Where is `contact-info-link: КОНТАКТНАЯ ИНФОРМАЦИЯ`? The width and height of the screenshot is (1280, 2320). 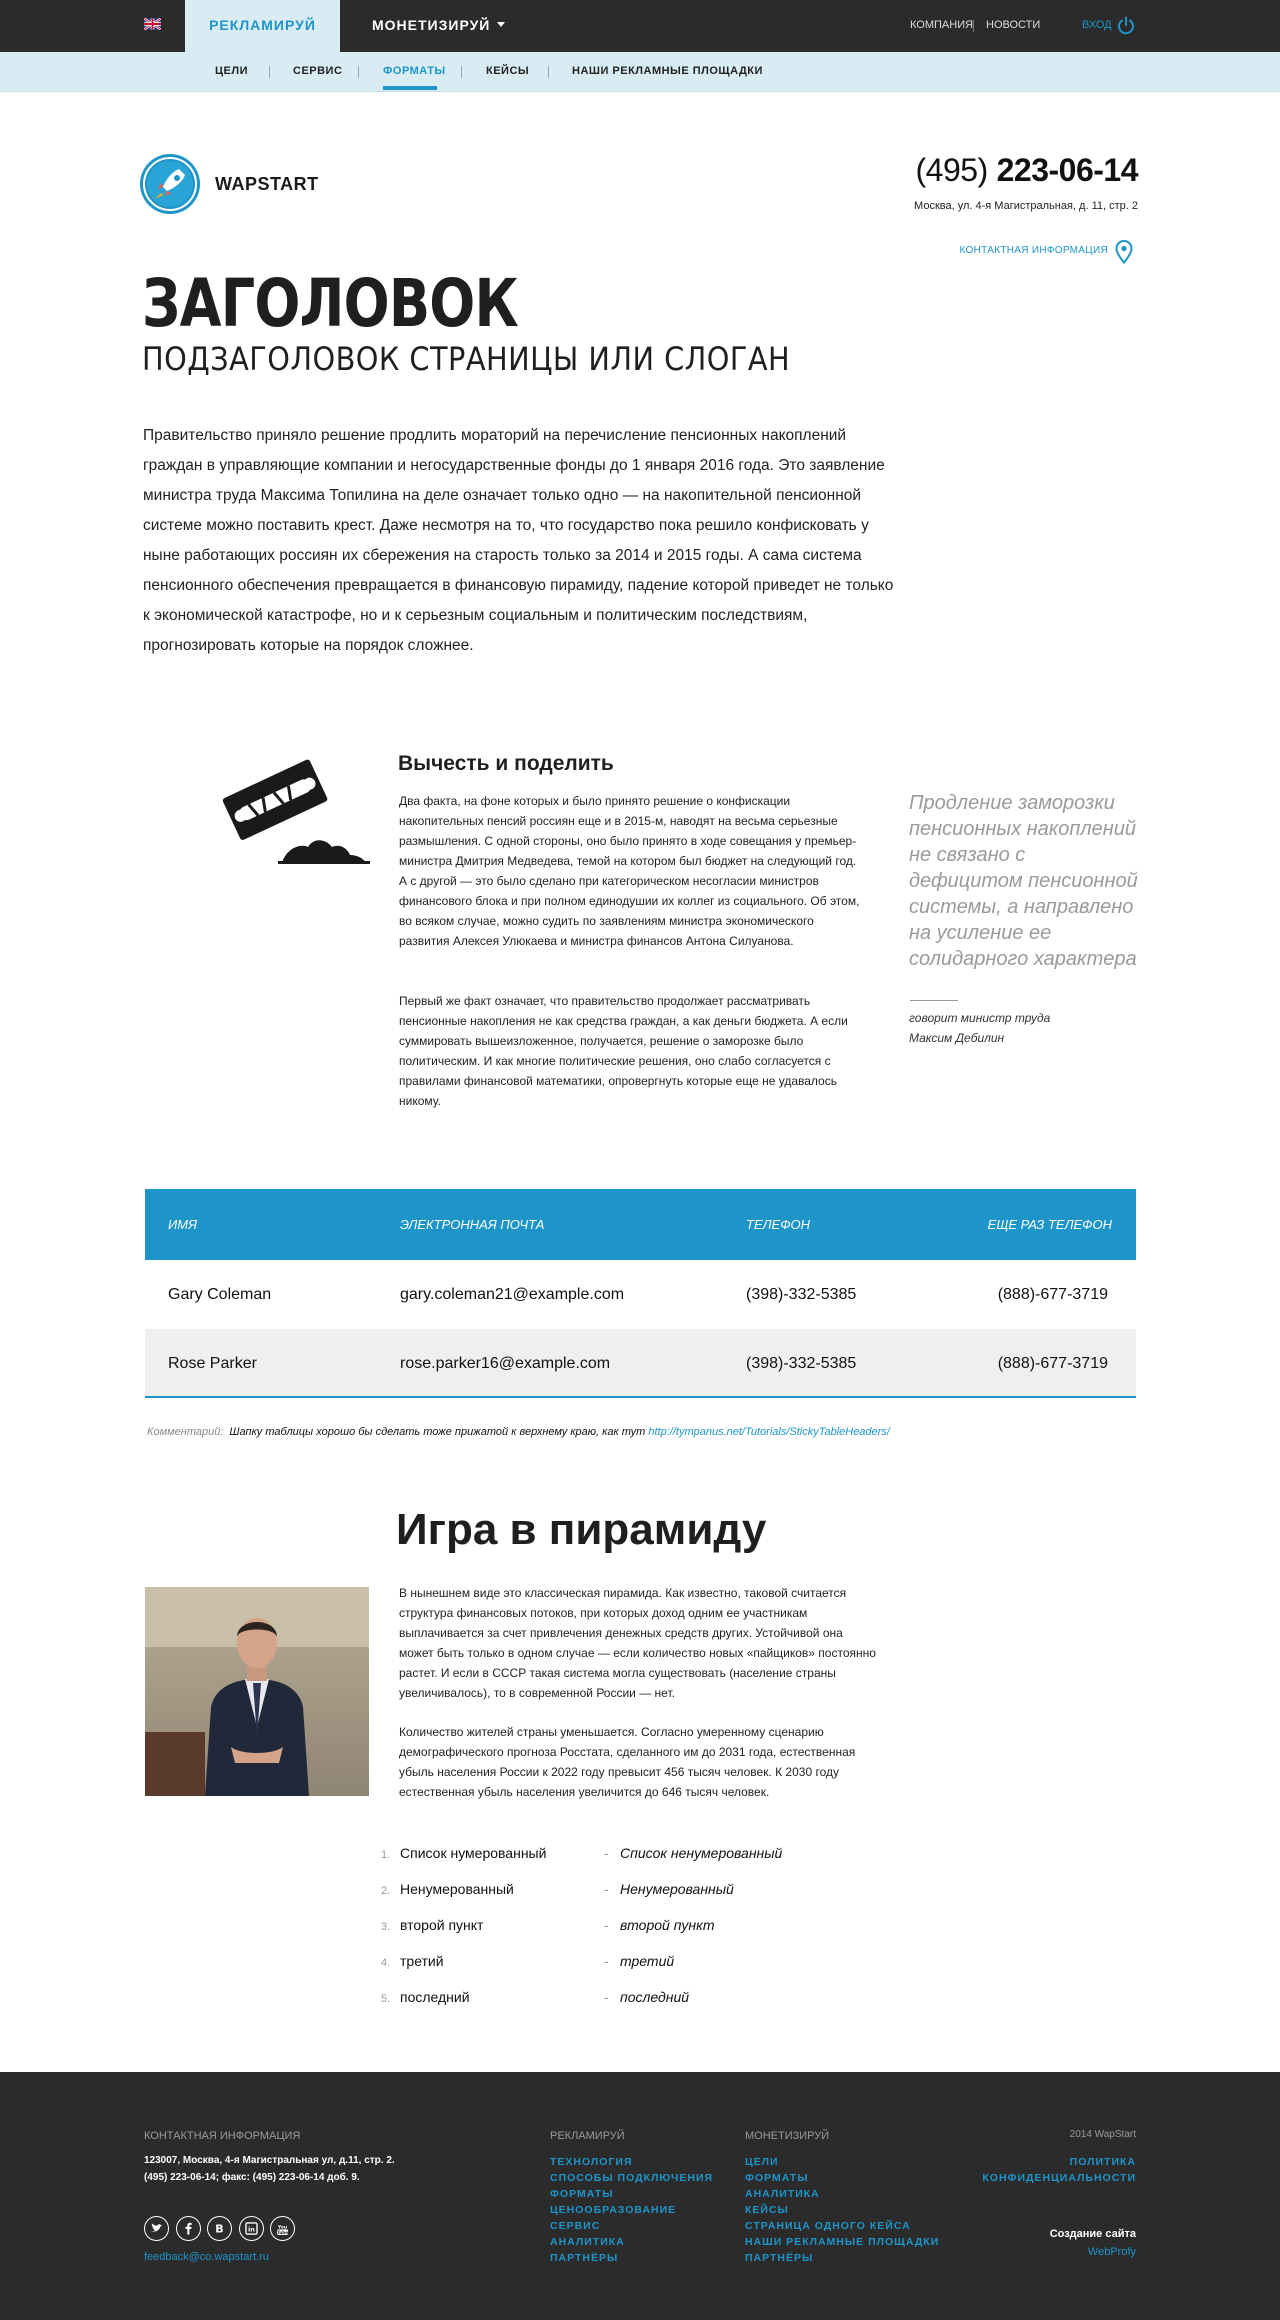
contact-info-link: КОНТАКТНАЯ ИНФОРМАЦИЯ is located at coordinates (1004, 250).